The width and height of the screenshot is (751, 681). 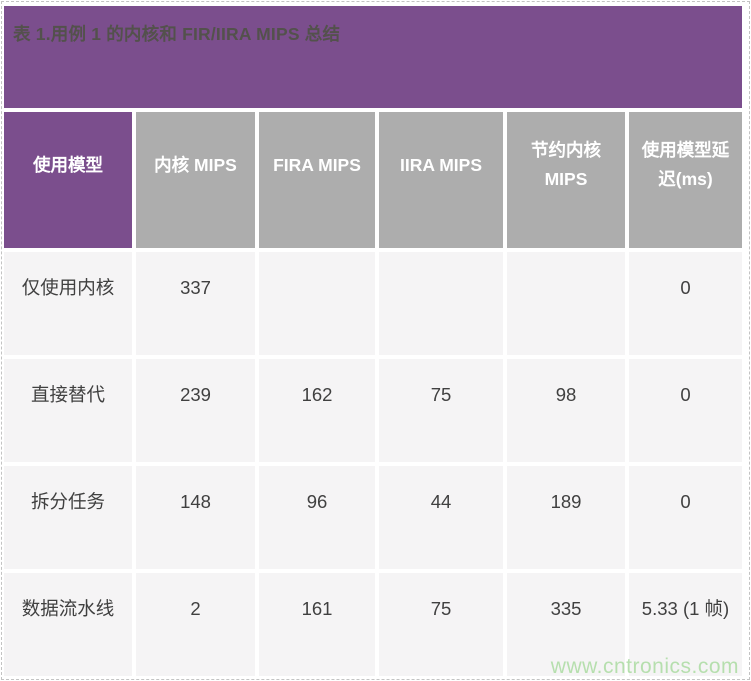 I want to click on column-header-fira-mips: FIRA MIPS, so click(x=317, y=180).